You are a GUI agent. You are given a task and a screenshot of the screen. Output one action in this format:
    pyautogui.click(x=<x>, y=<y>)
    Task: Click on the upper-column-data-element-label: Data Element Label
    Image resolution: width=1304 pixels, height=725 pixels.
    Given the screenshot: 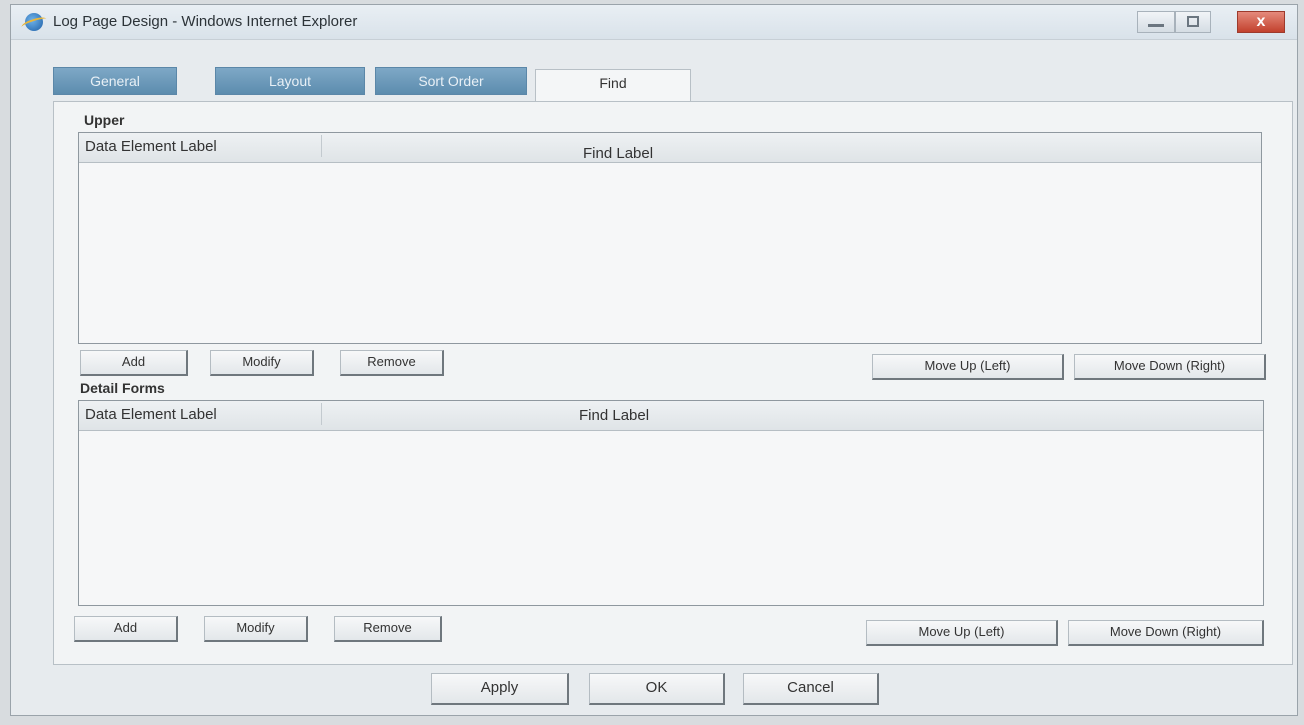 What is the action you would take?
    pyautogui.click(x=151, y=146)
    